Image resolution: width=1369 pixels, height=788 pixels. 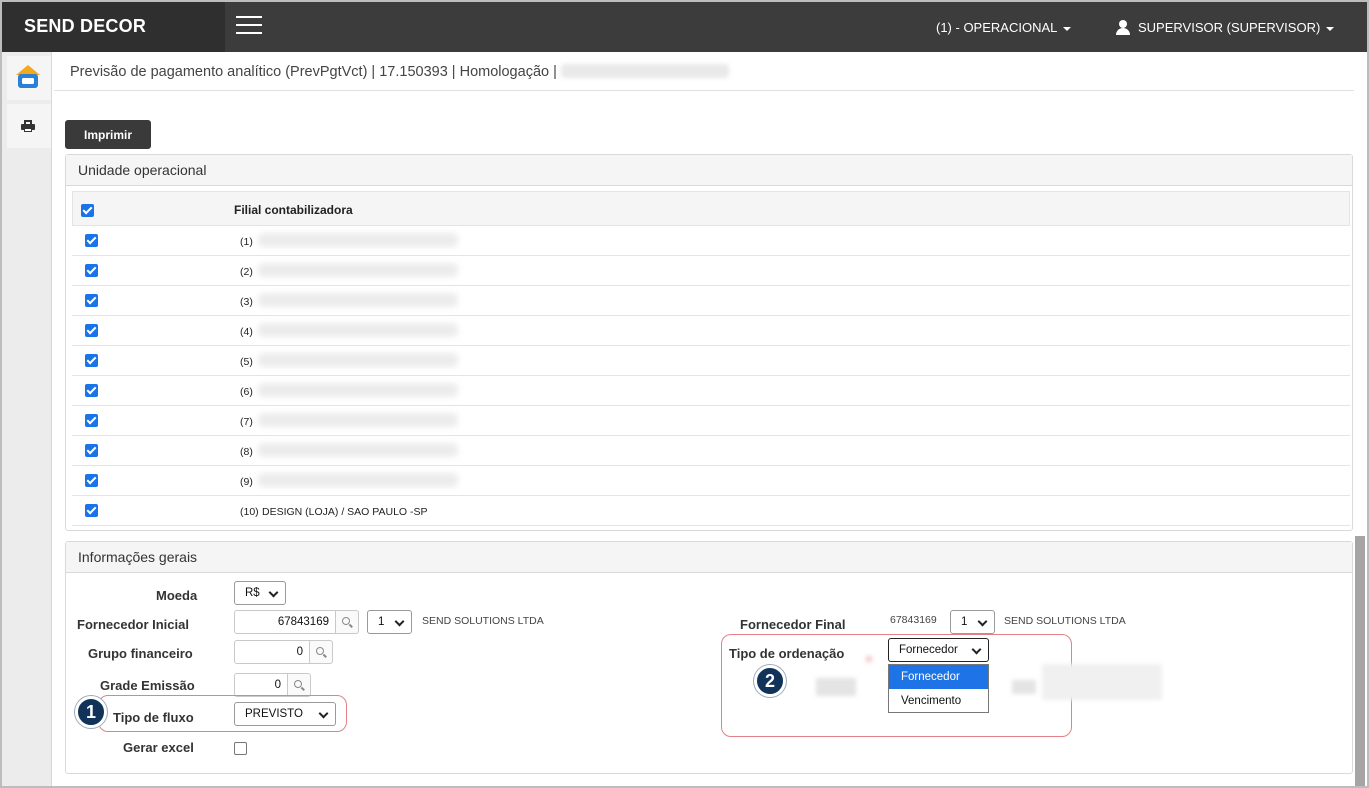 I want to click on tipo-fluxo-label: Tipo de fluxo, so click(x=153, y=717).